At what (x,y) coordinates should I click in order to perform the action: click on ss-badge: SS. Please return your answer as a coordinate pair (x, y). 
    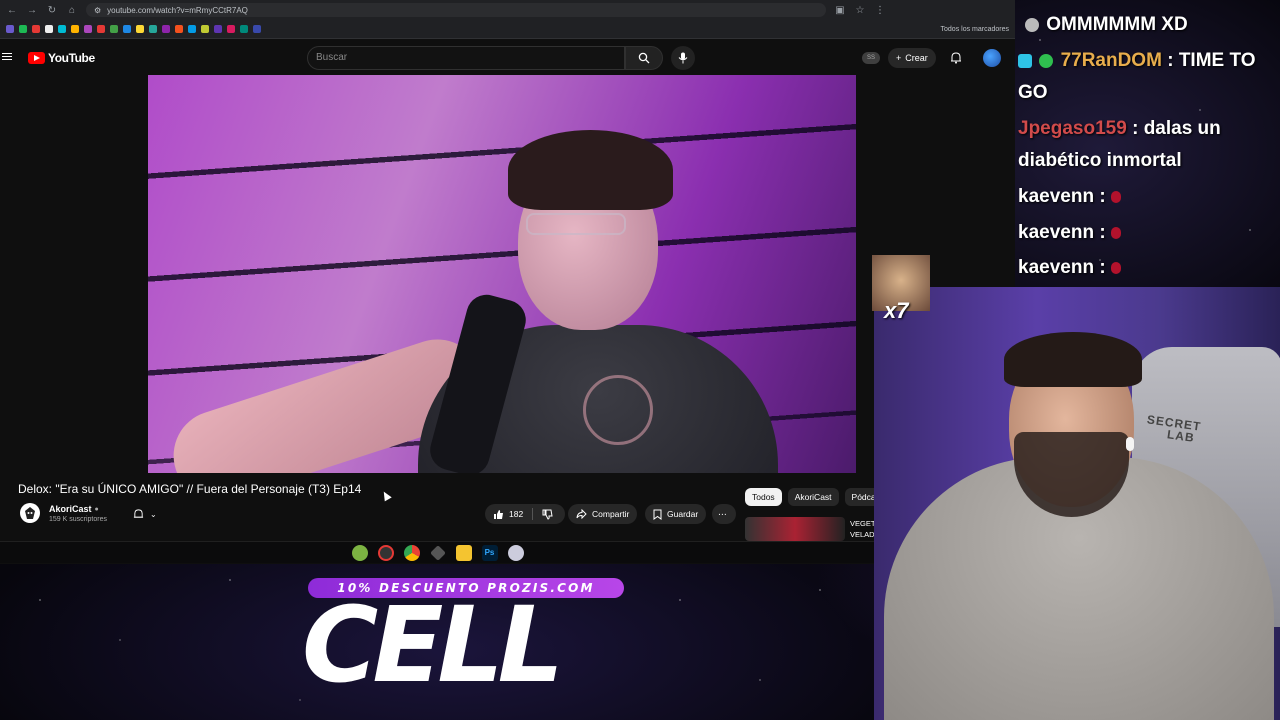
    Looking at the image, I should click on (871, 58).